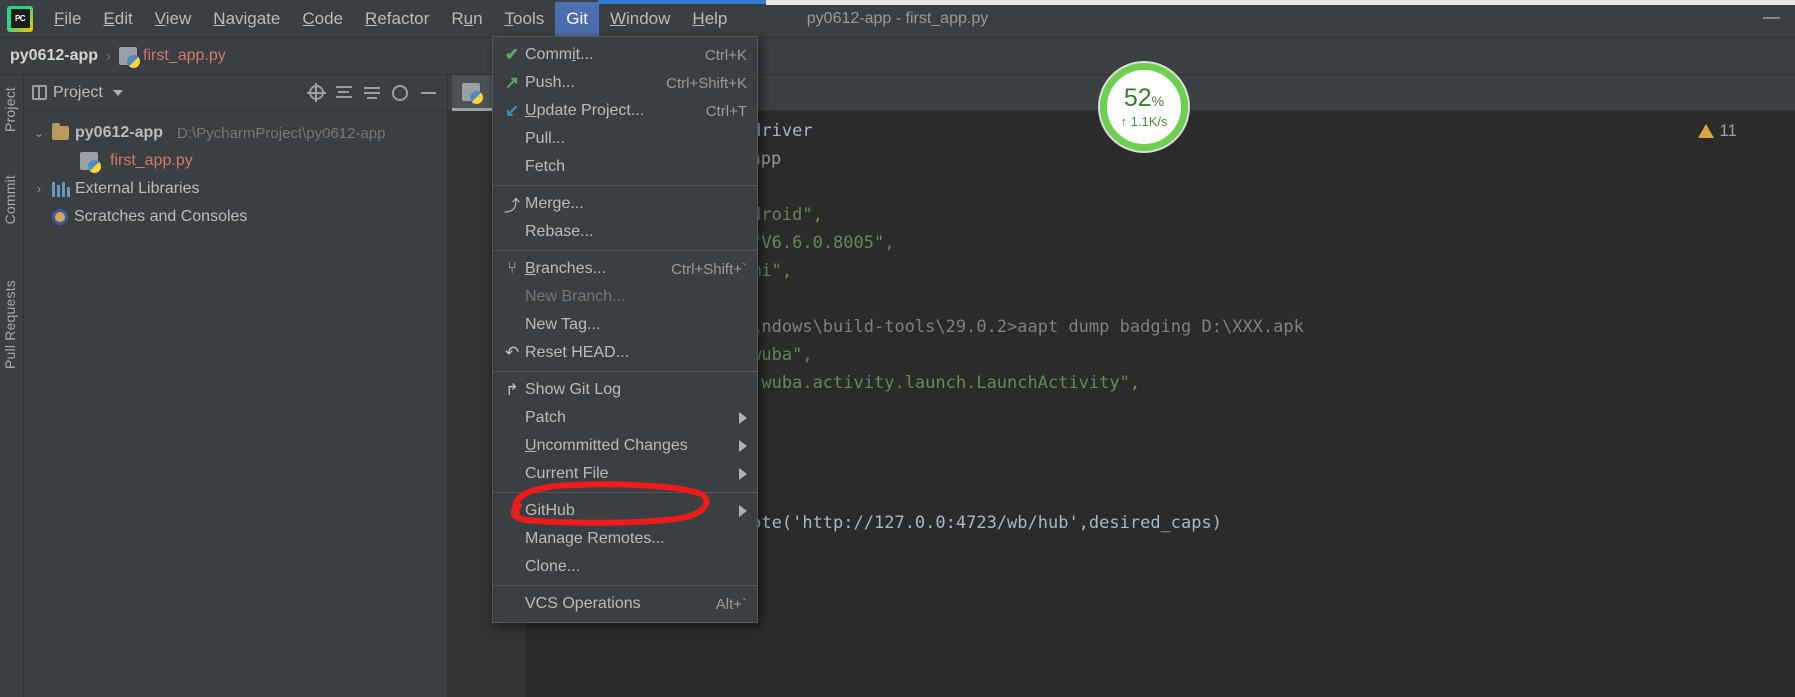 The width and height of the screenshot is (1795, 697). I want to click on tree-item: Scratches and Consoles, so click(235, 217).